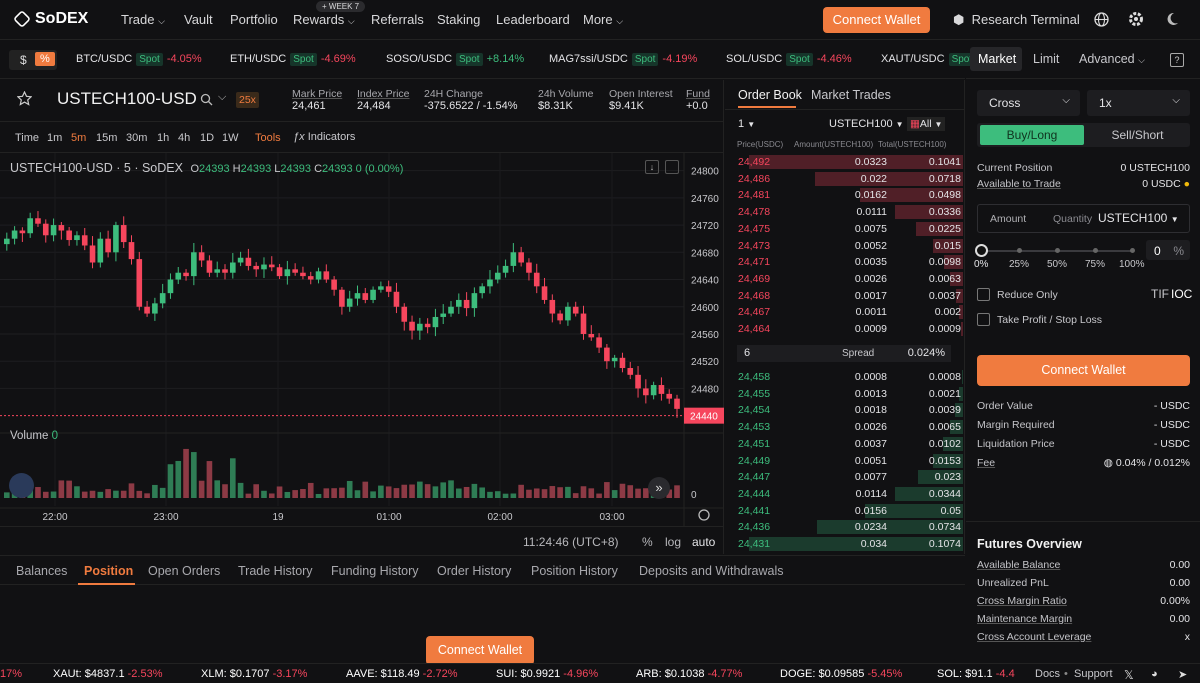 The height and width of the screenshot is (683, 1200). Describe the element at coordinates (850, 511) in the screenshot. I see `orderbook-row: 24,441 0.0156 0.05` at that location.